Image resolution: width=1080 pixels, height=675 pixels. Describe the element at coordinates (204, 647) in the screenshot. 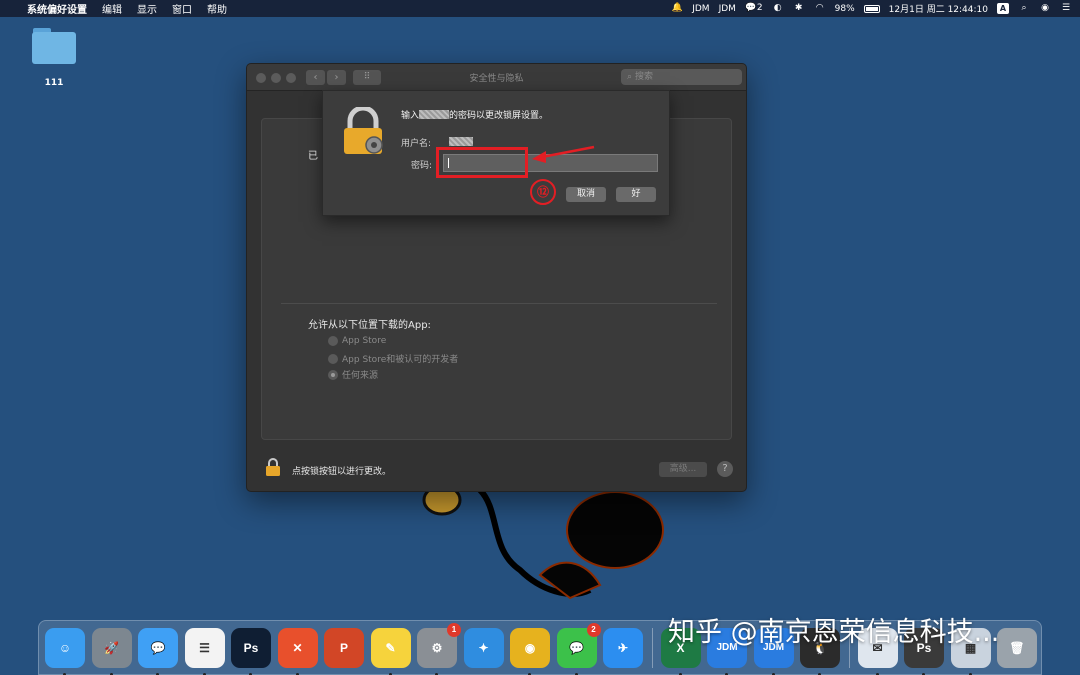

I see `dock-glyph: ☰` at that location.